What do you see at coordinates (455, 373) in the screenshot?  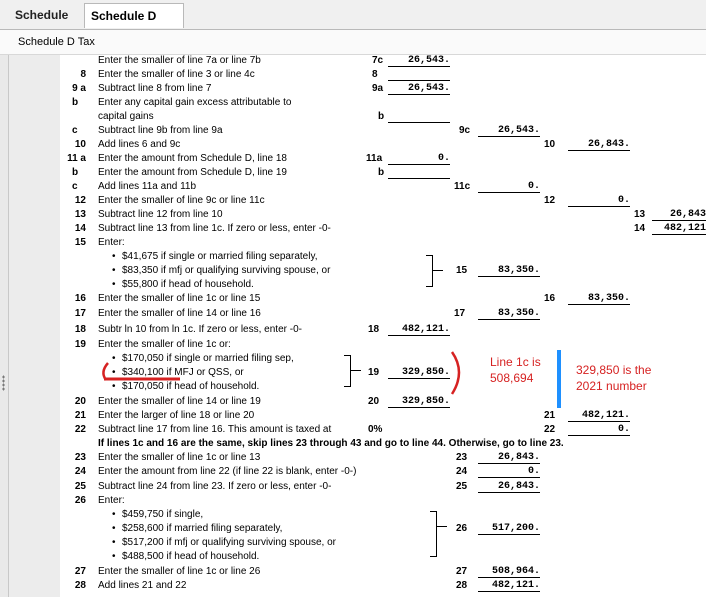 I see `red-paren-right` at bounding box center [455, 373].